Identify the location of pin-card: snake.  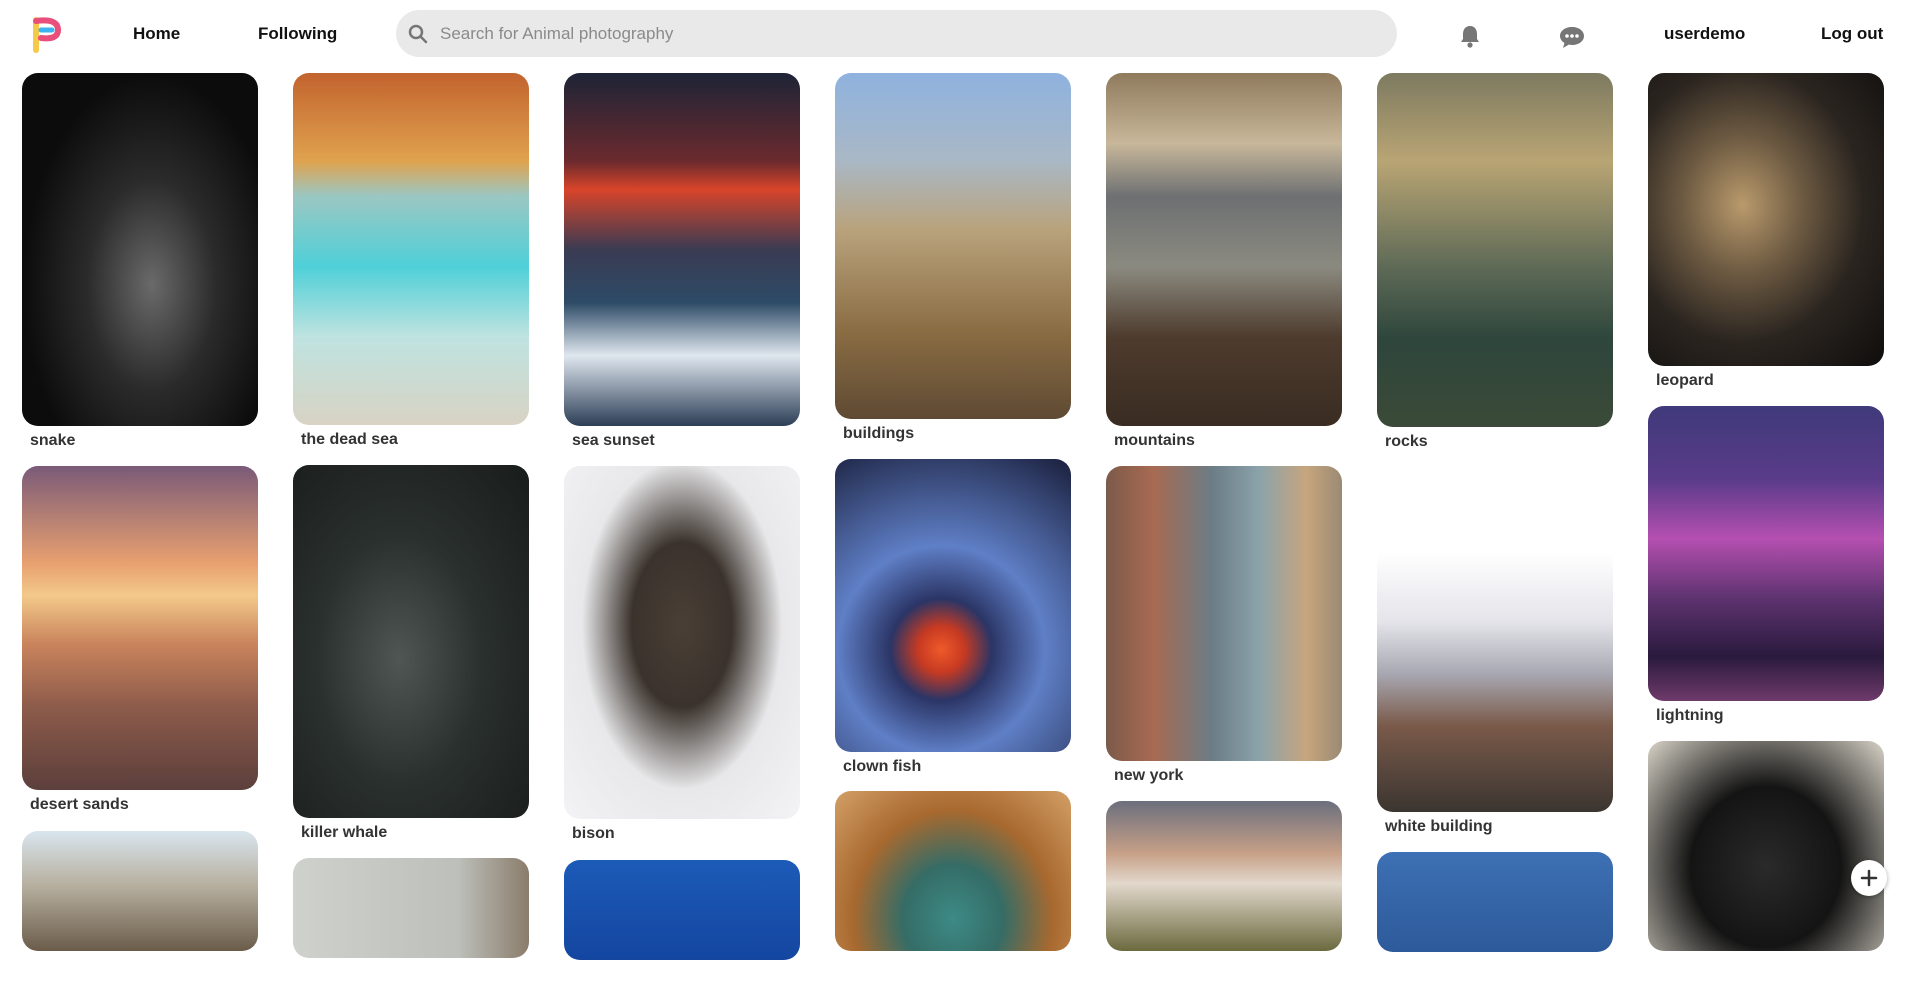
(140, 262).